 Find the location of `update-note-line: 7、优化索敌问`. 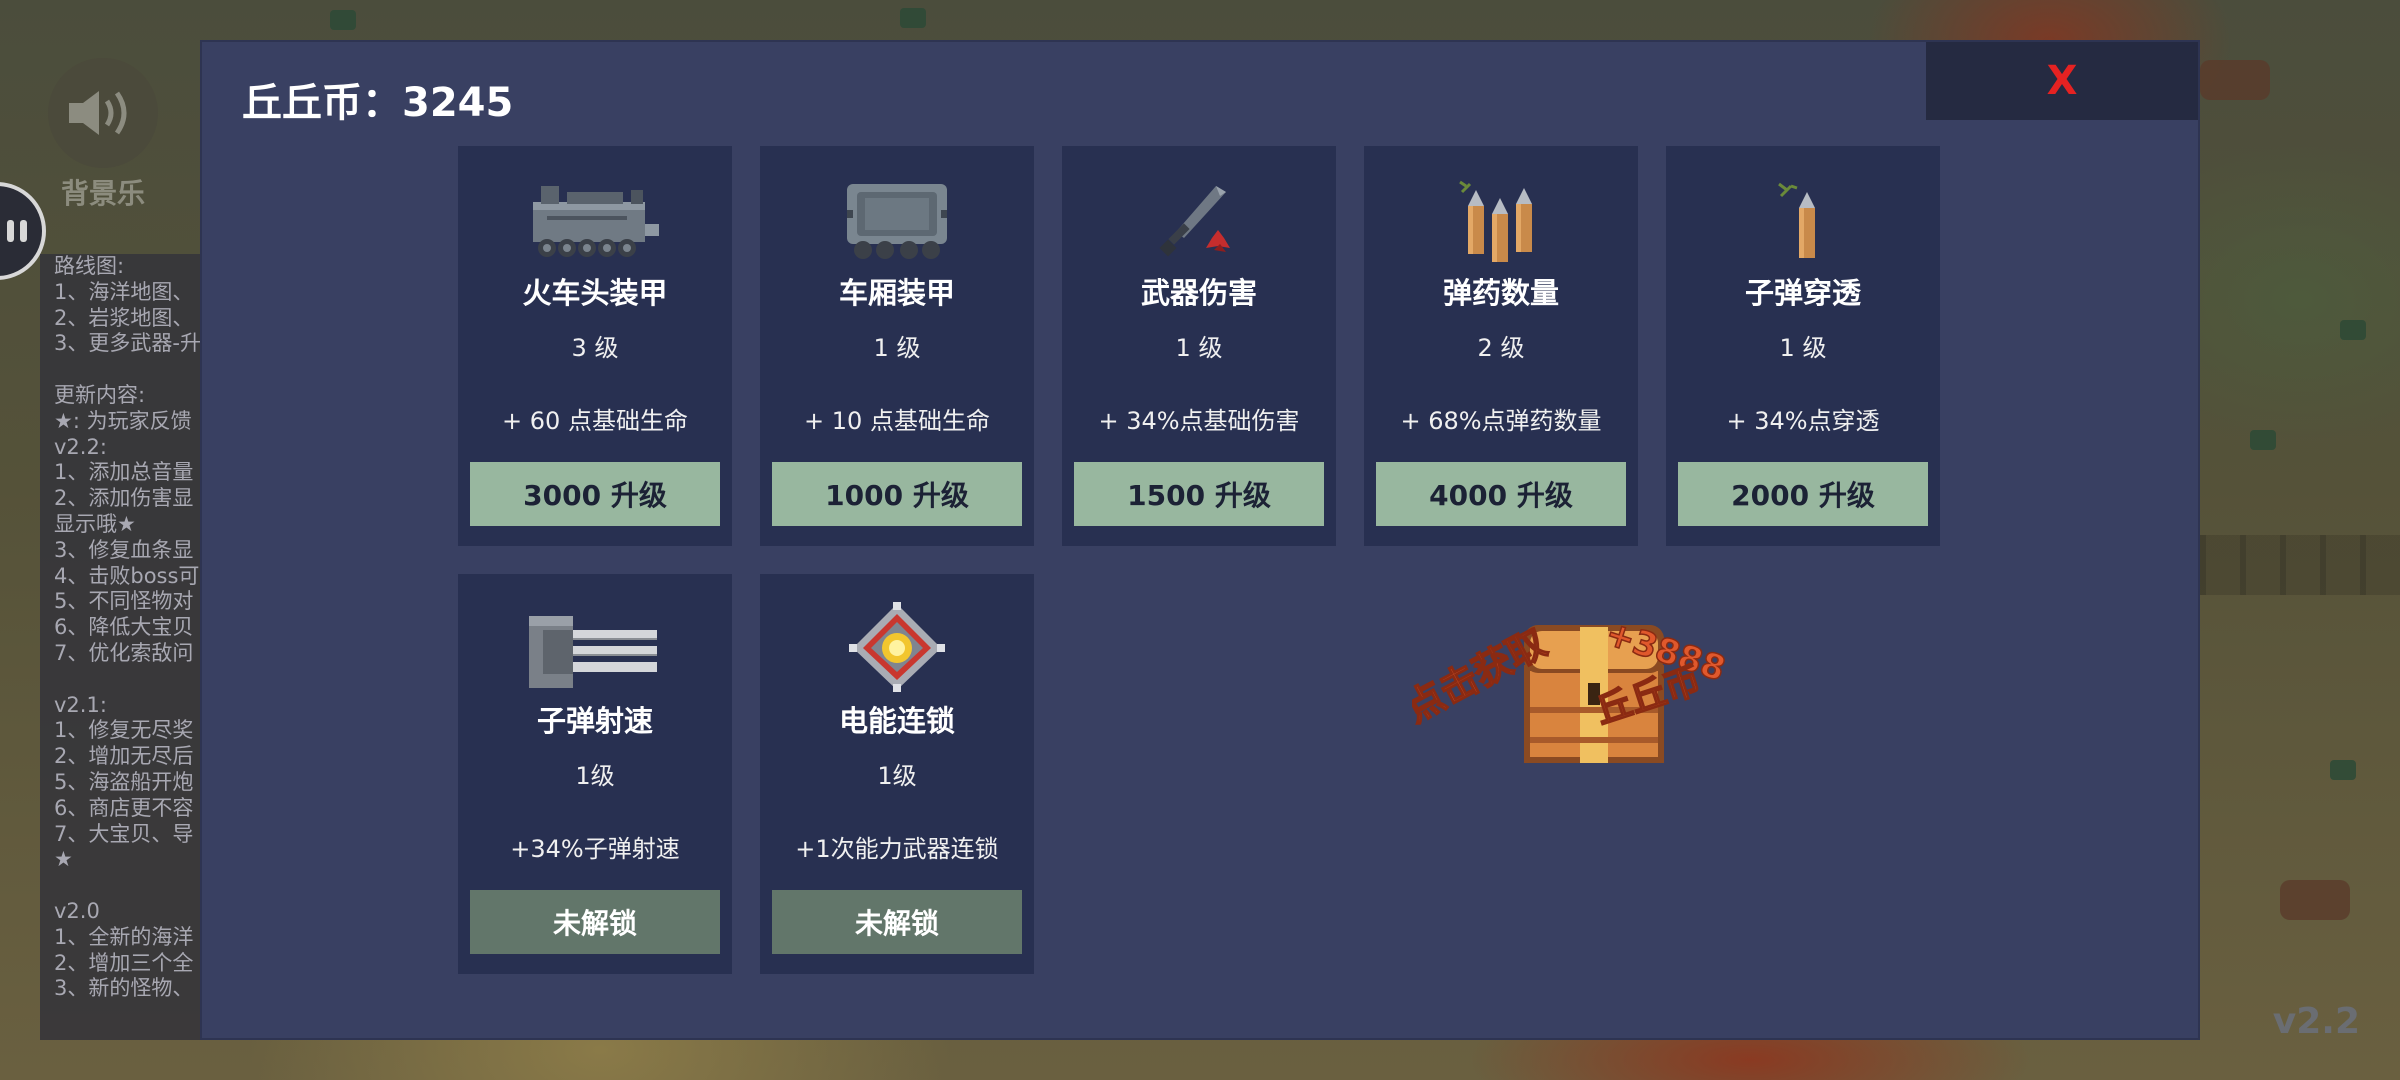

update-note-line: 7、优化索敌问 is located at coordinates (124, 652).